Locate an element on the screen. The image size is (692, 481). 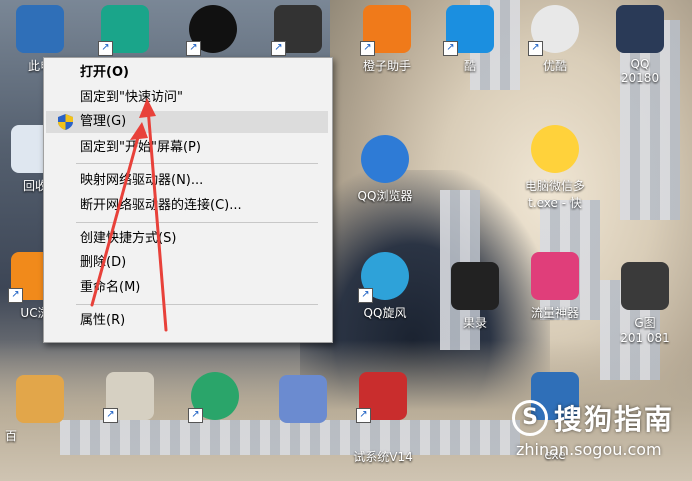
desktop-icon-qq-browser: QQ浏览器 is located at coordinates (385, 169).